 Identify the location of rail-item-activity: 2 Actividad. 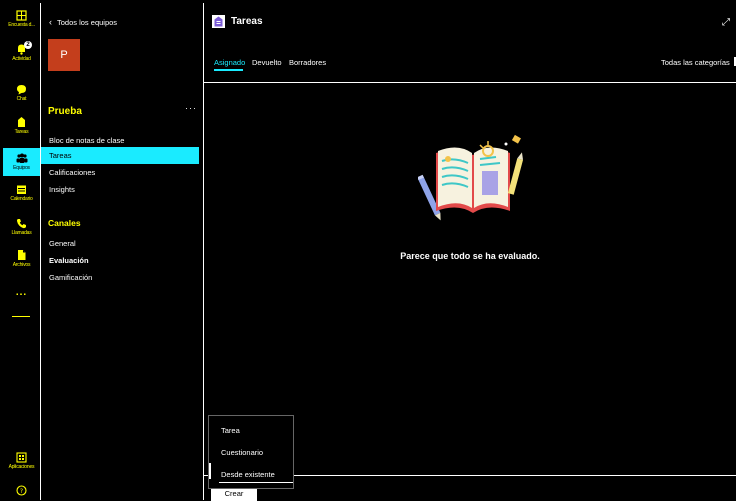
(21, 56).